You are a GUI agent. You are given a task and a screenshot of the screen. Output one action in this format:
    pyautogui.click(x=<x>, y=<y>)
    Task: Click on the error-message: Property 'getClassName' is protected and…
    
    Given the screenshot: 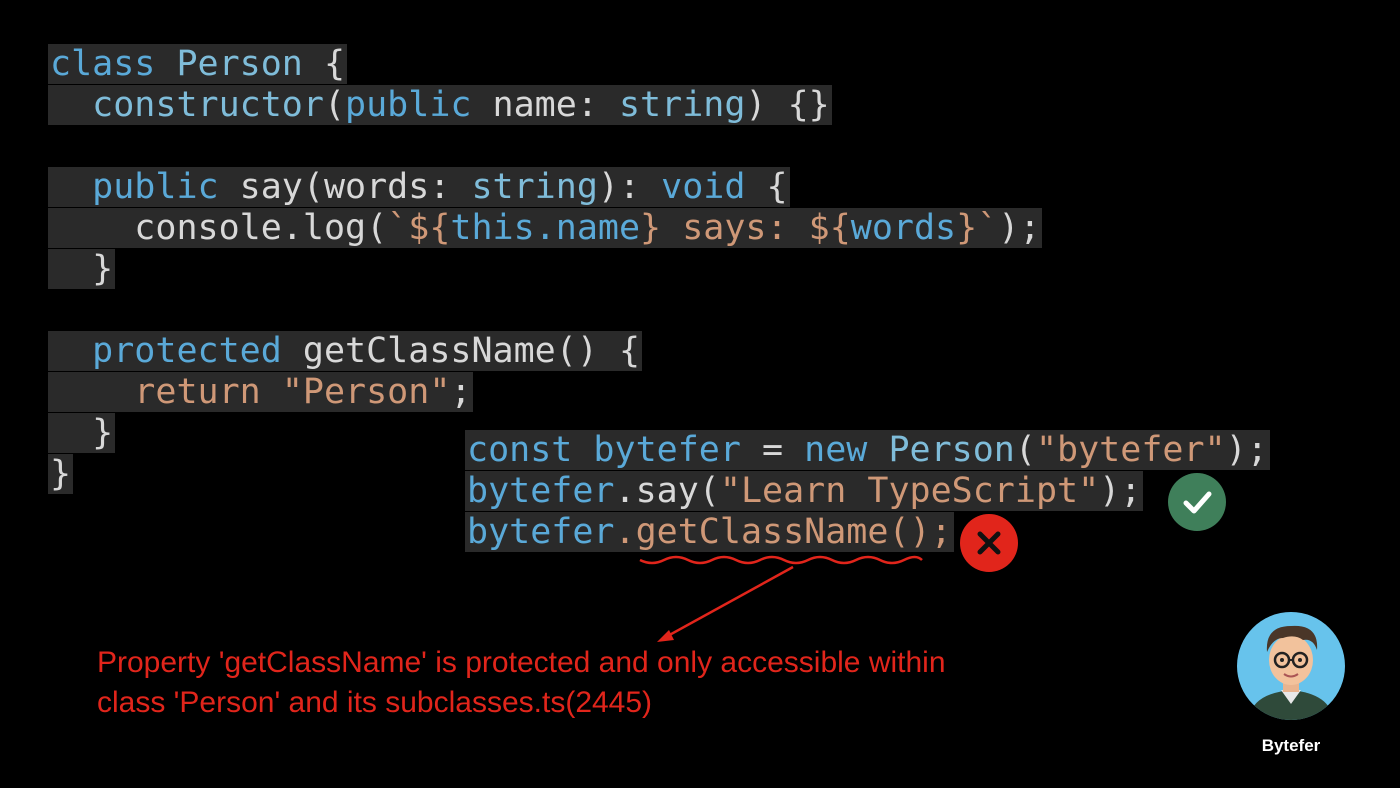 What is the action you would take?
    pyautogui.click(x=521, y=683)
    